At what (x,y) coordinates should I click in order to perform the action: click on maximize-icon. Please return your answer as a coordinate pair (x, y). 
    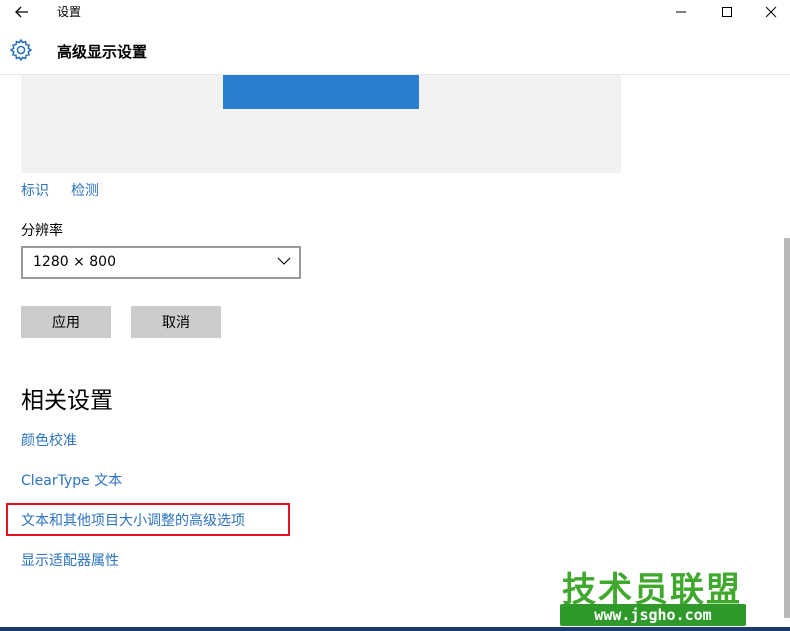
    Looking at the image, I should click on (727, 12).